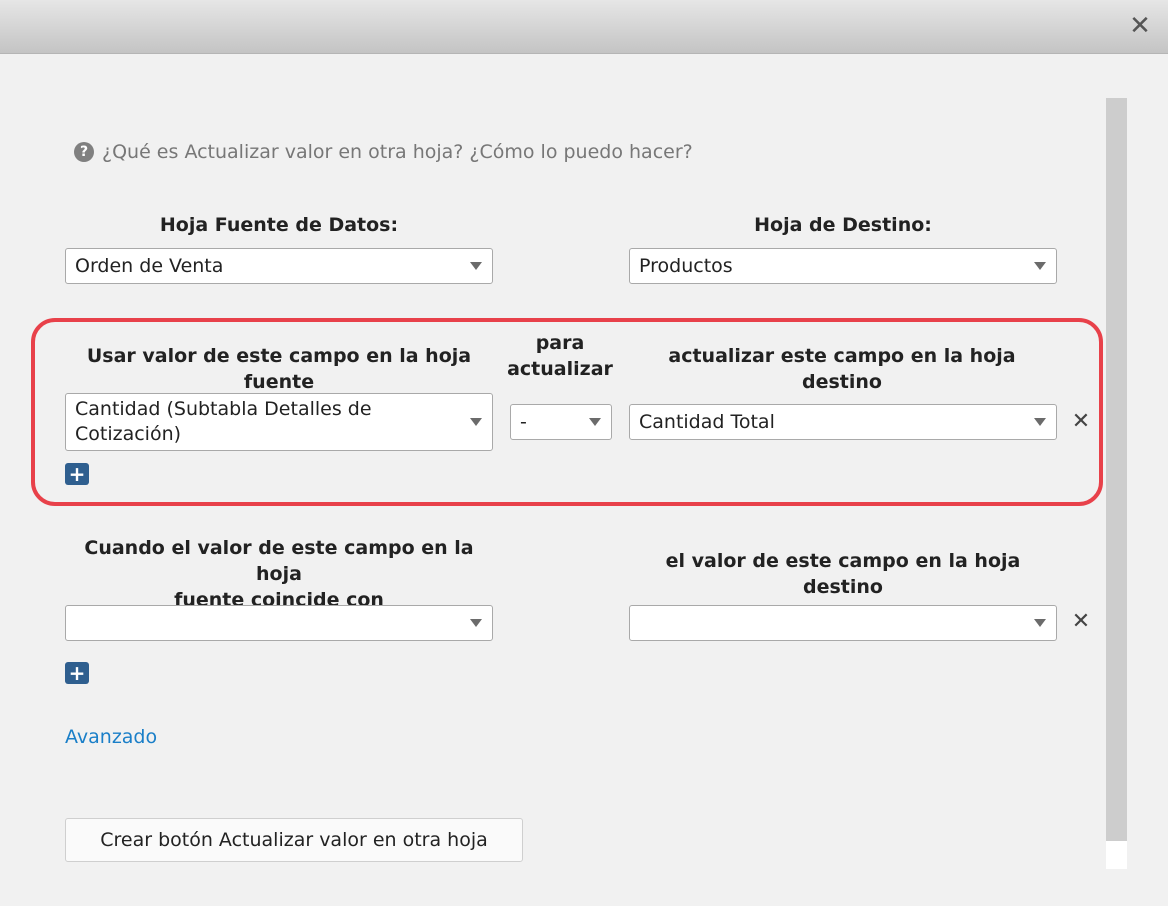 The image size is (1168, 906). I want to click on add-match-button: +, so click(77, 673).